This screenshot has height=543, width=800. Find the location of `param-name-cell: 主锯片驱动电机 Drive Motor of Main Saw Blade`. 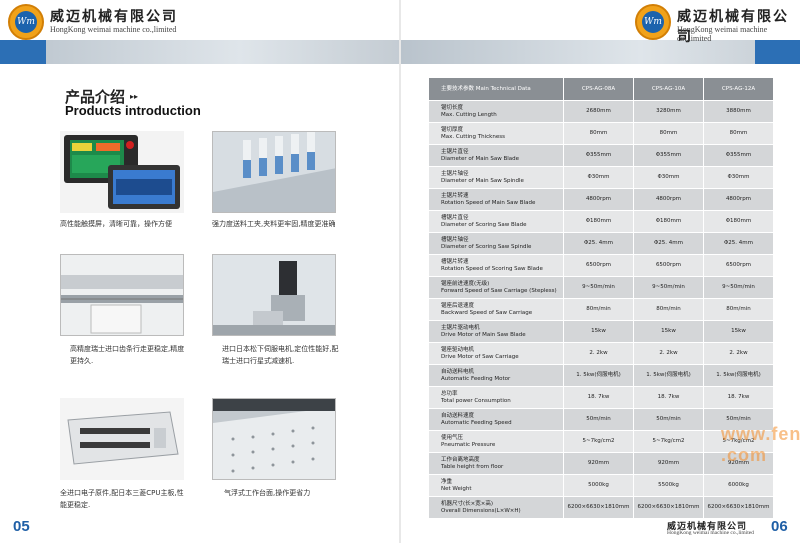

param-name-cell: 主锯片驱动电机 Drive Motor of Main Saw Blade is located at coordinates (496, 331).